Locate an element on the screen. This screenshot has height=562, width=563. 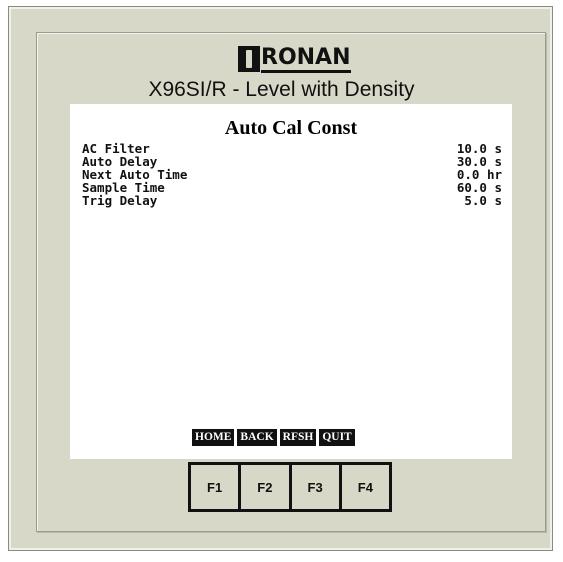
softkey-bar: HOME BACK RFSH QUIT is located at coordinates (273, 437).